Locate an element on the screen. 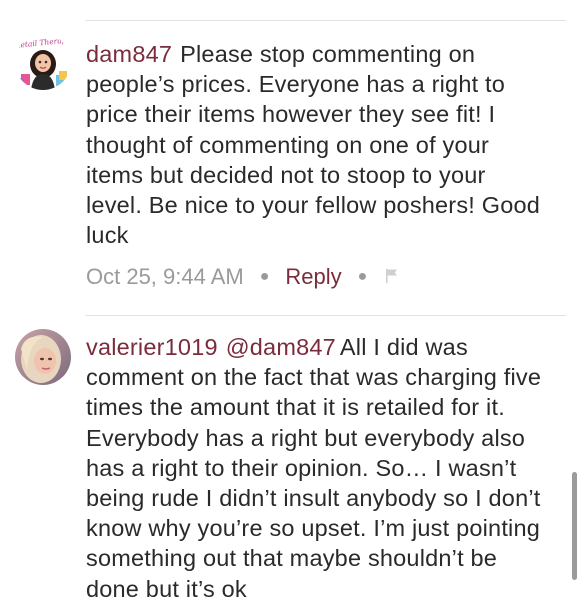  comment-mention: @dam847 is located at coordinates (281, 347).